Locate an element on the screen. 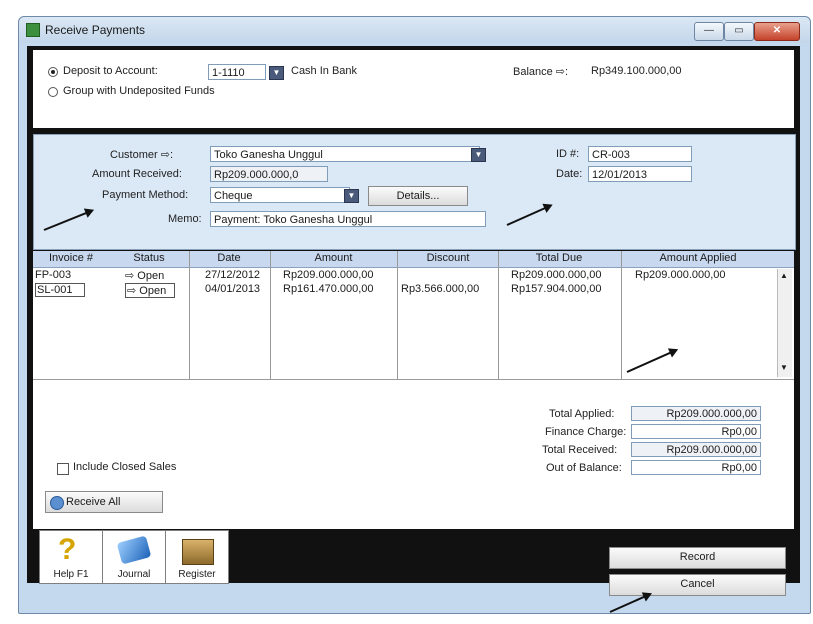 Image resolution: width=813 pixels, height=624 pixels. total-received-label: Total Received: is located at coordinates (580, 450).